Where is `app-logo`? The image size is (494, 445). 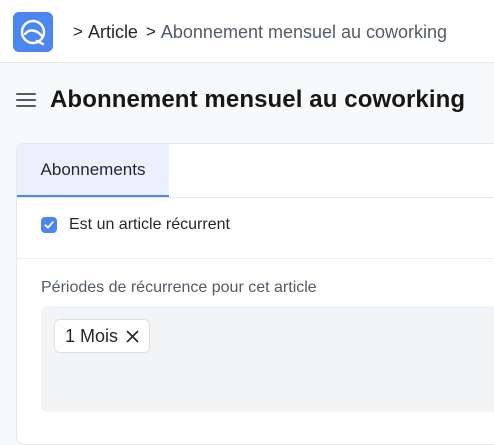 app-logo is located at coordinates (33, 32).